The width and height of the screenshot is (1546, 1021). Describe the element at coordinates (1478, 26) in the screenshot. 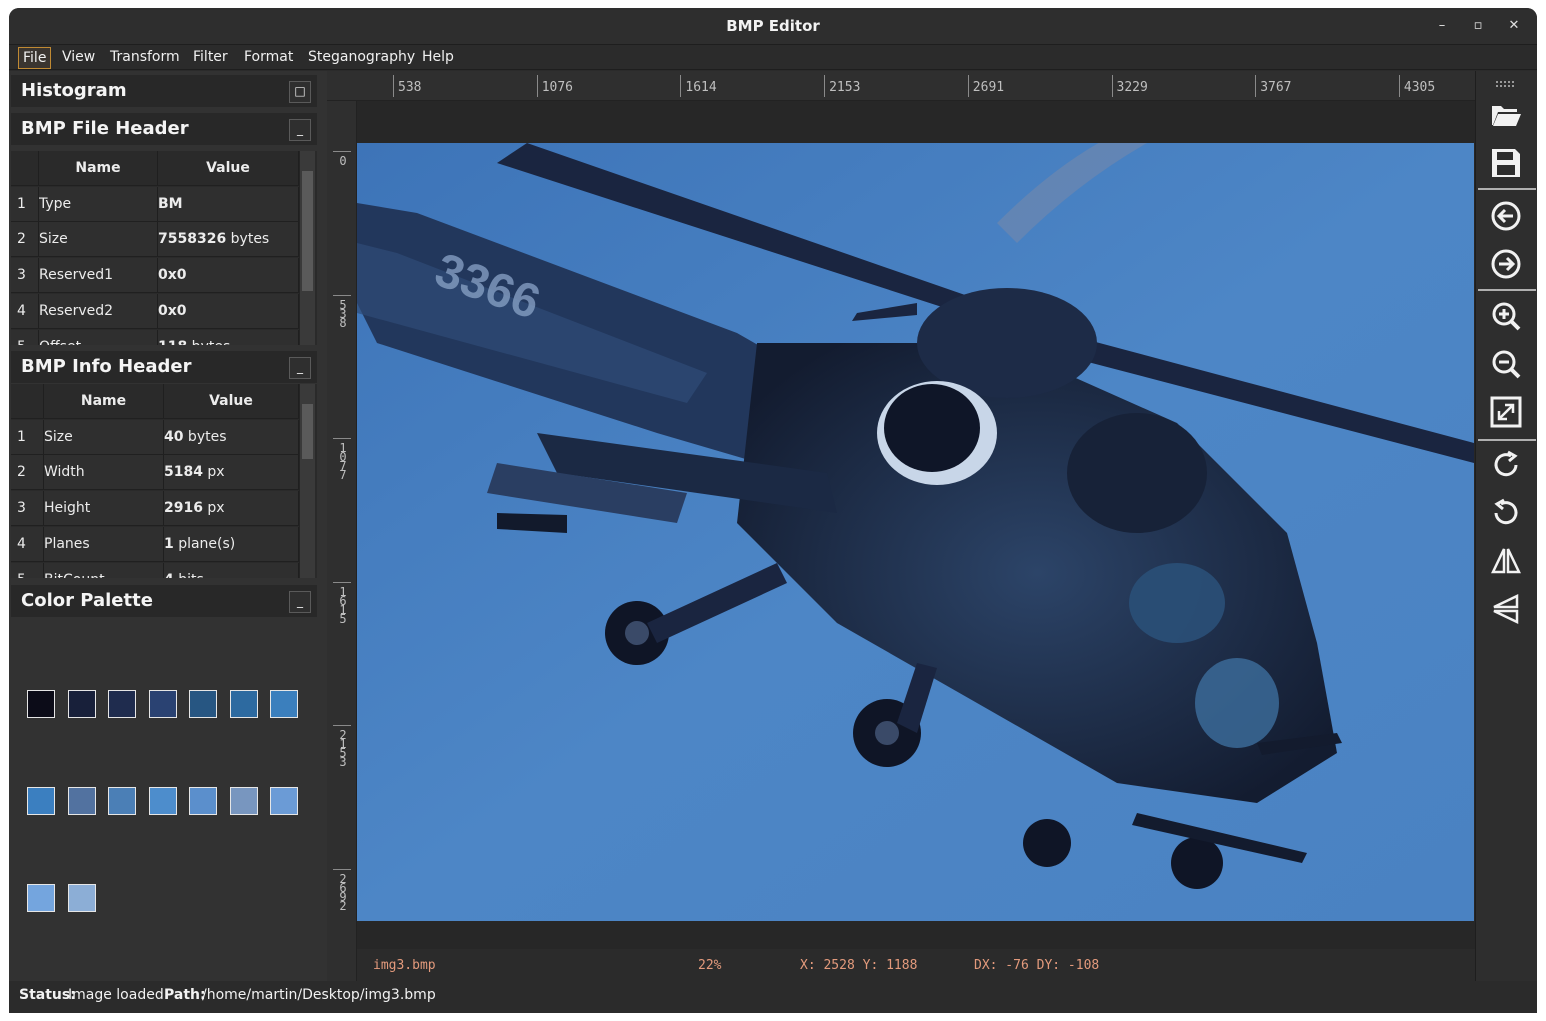

I see `maximize-button: ▫` at that location.